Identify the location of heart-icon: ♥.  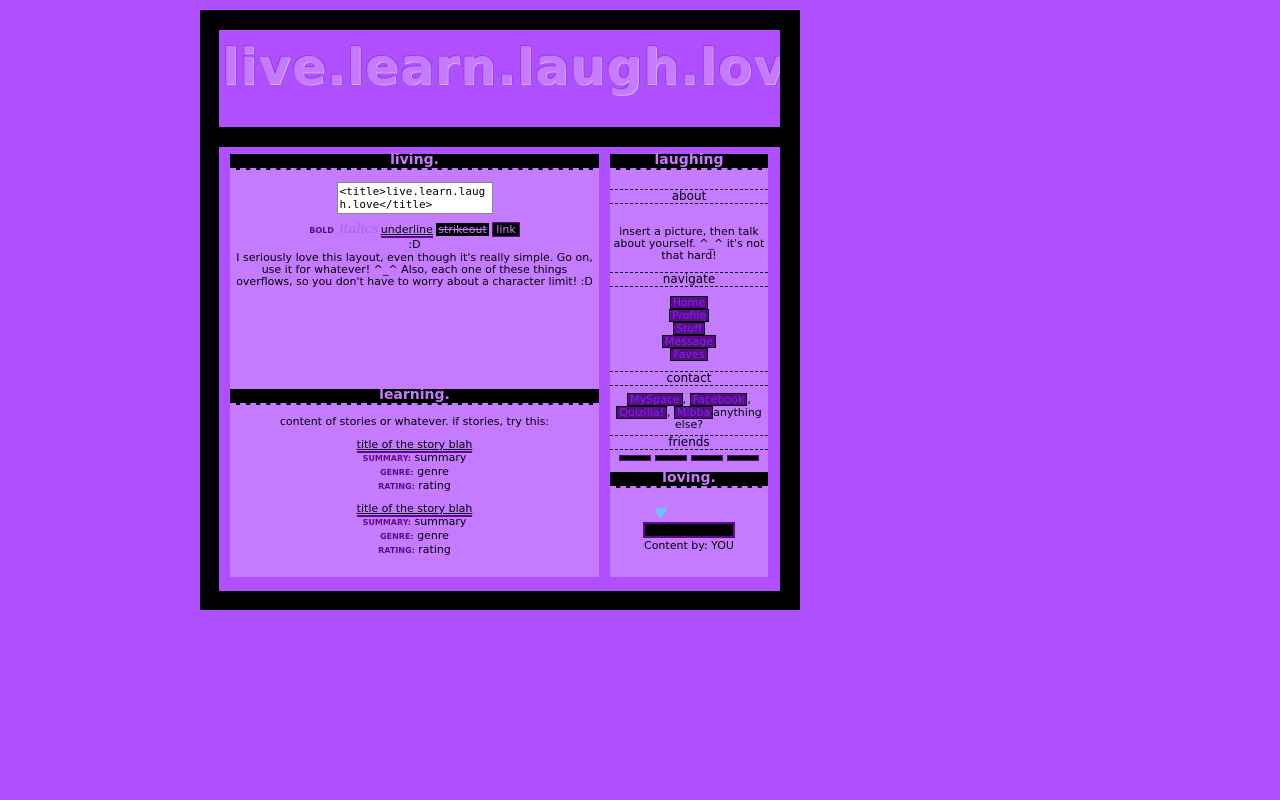
(661, 513).